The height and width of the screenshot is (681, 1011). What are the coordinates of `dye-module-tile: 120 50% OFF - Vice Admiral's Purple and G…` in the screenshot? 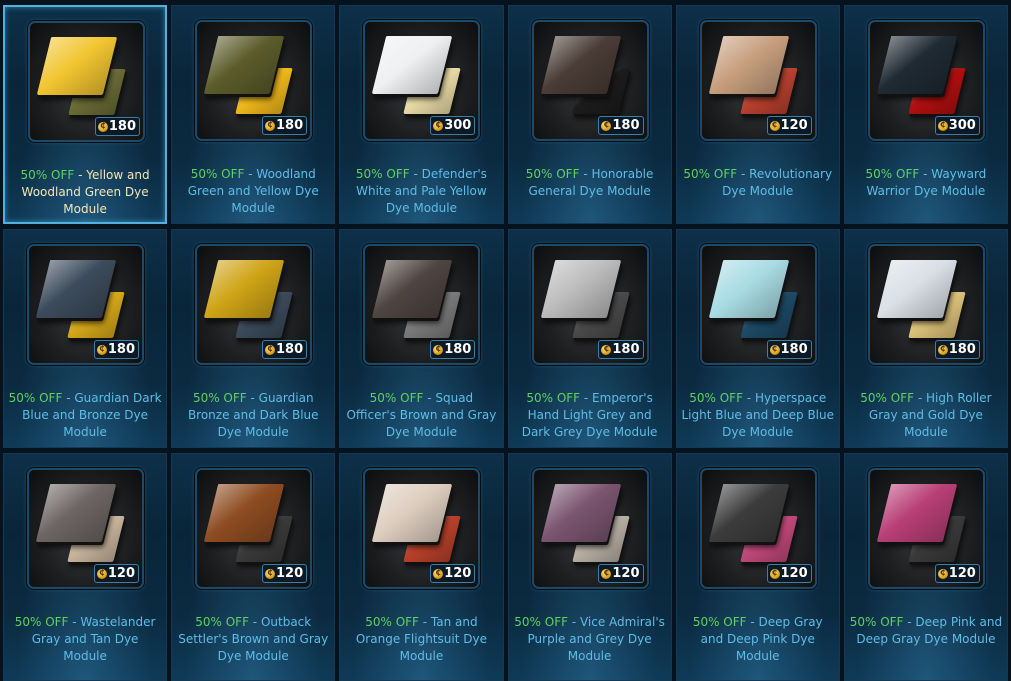 It's located at (589, 567).